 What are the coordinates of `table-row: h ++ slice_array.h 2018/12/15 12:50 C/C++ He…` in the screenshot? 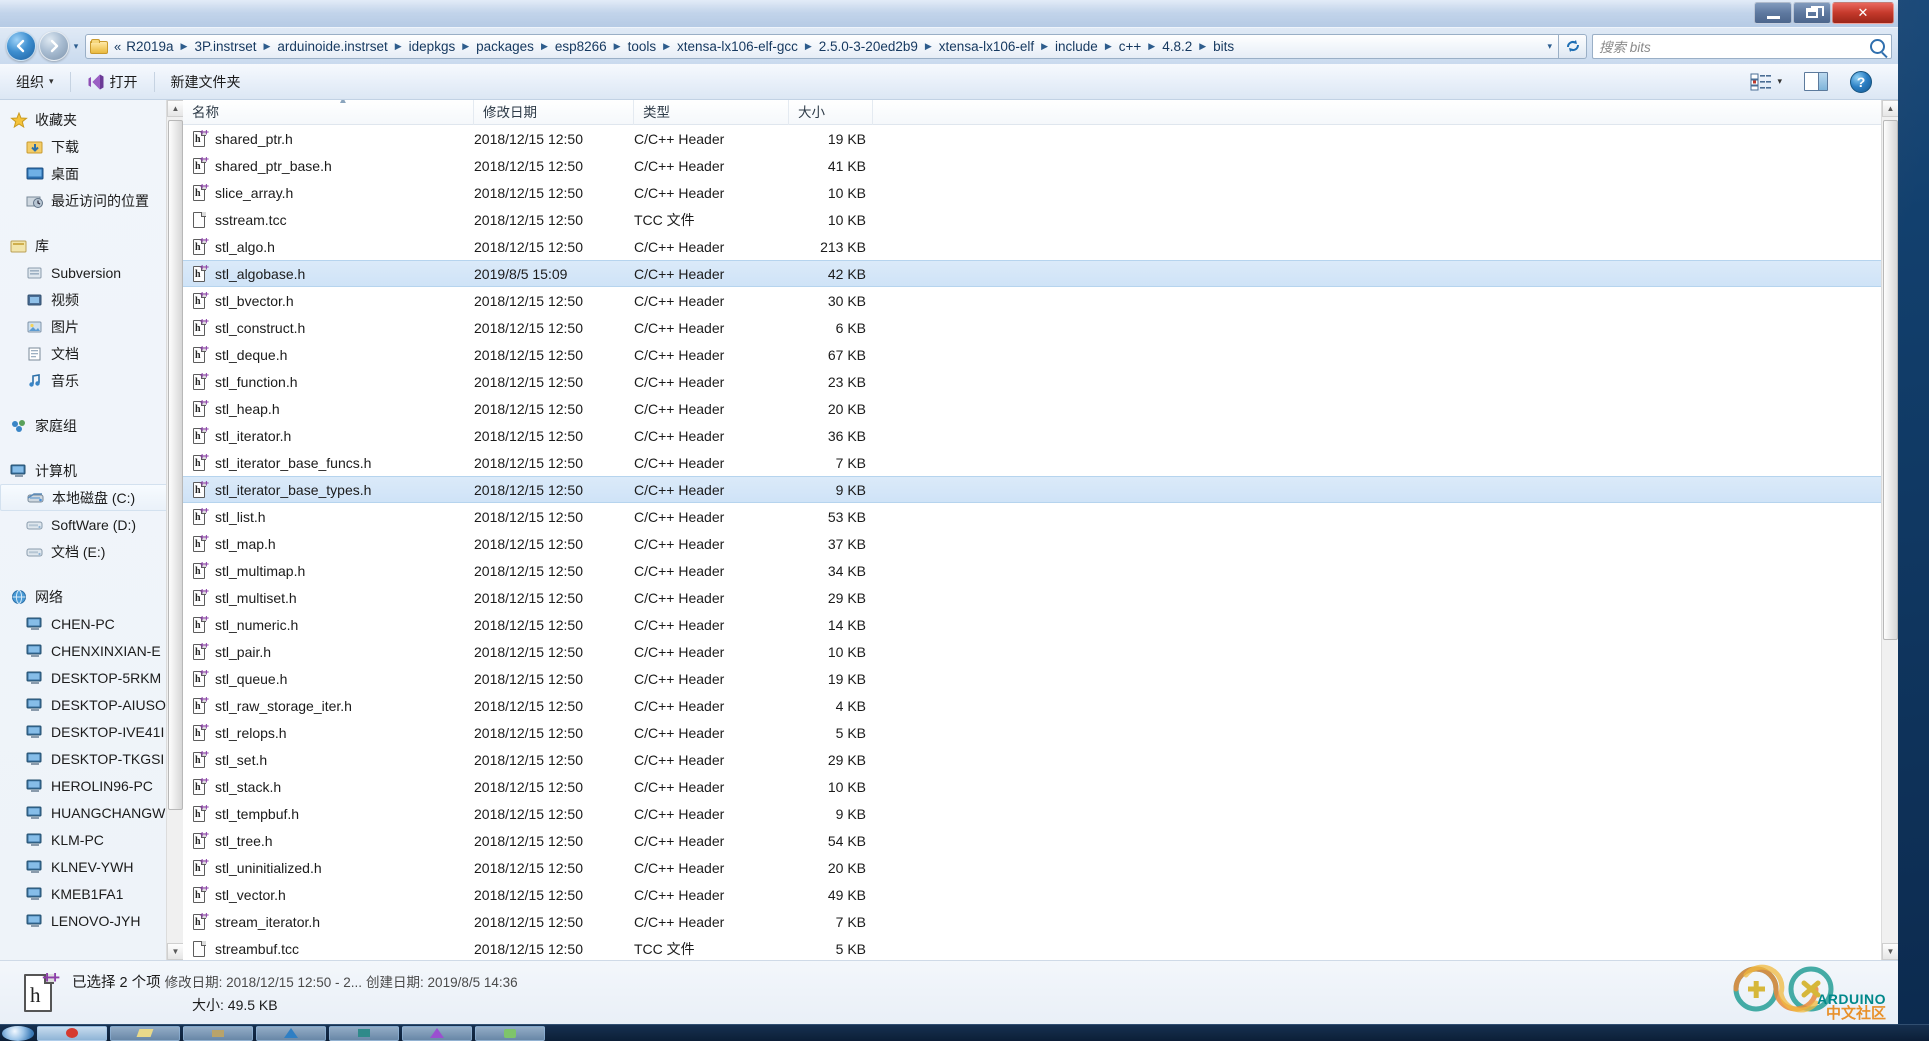 It's located at (1040, 192).